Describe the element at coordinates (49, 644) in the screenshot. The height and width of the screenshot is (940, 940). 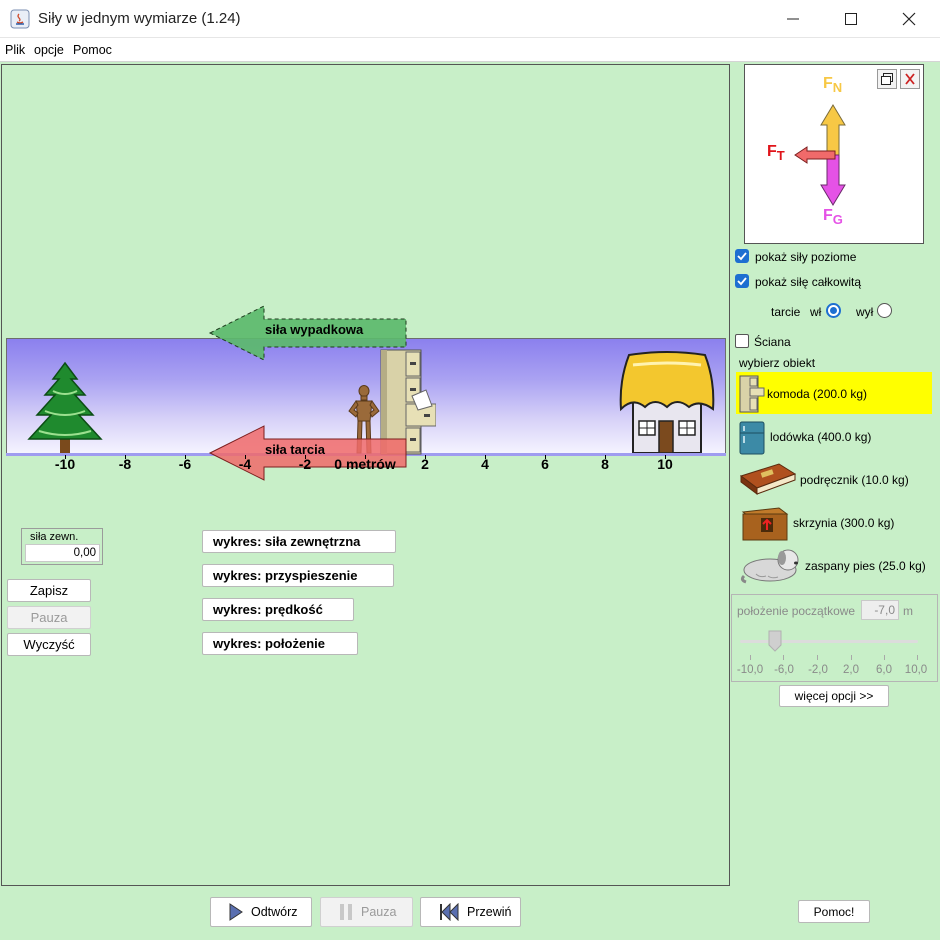
I see `clear-button: Wyczyść` at that location.